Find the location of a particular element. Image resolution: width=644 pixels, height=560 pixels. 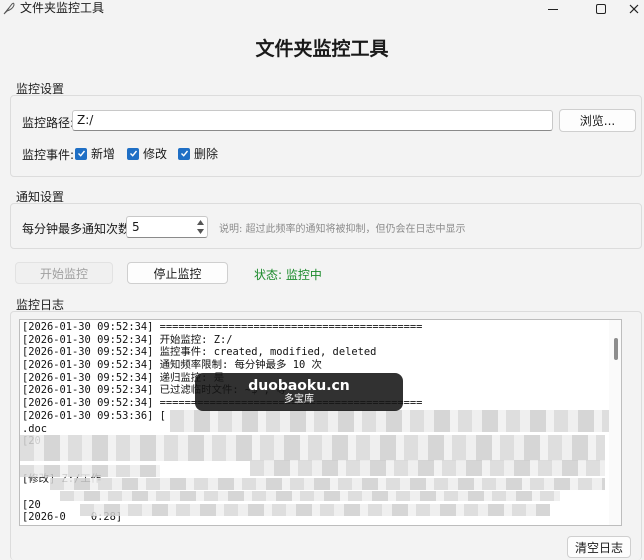

stop-monitor-button: 停止监控 is located at coordinates (177, 273).